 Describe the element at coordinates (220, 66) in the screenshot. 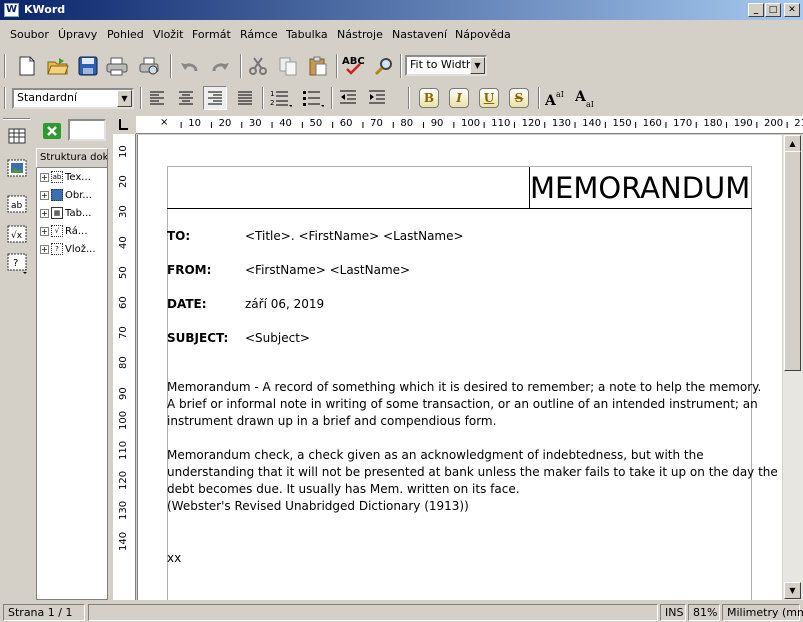

I see `redo-icon` at that location.